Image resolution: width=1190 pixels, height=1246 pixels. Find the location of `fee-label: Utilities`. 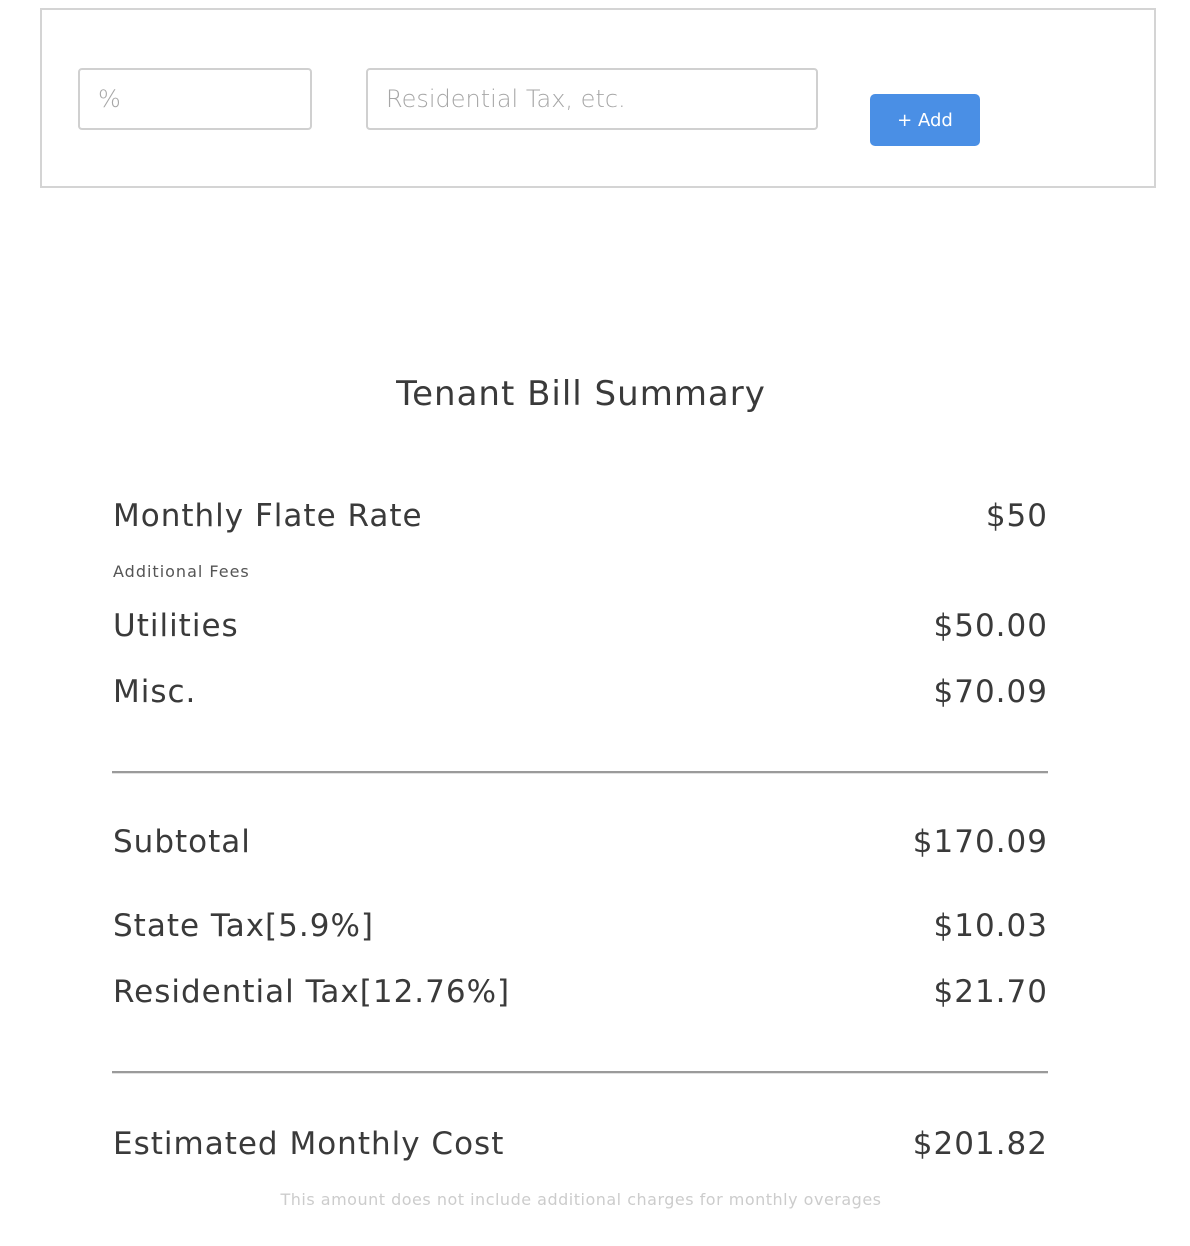

fee-label: Utilities is located at coordinates (176, 626).